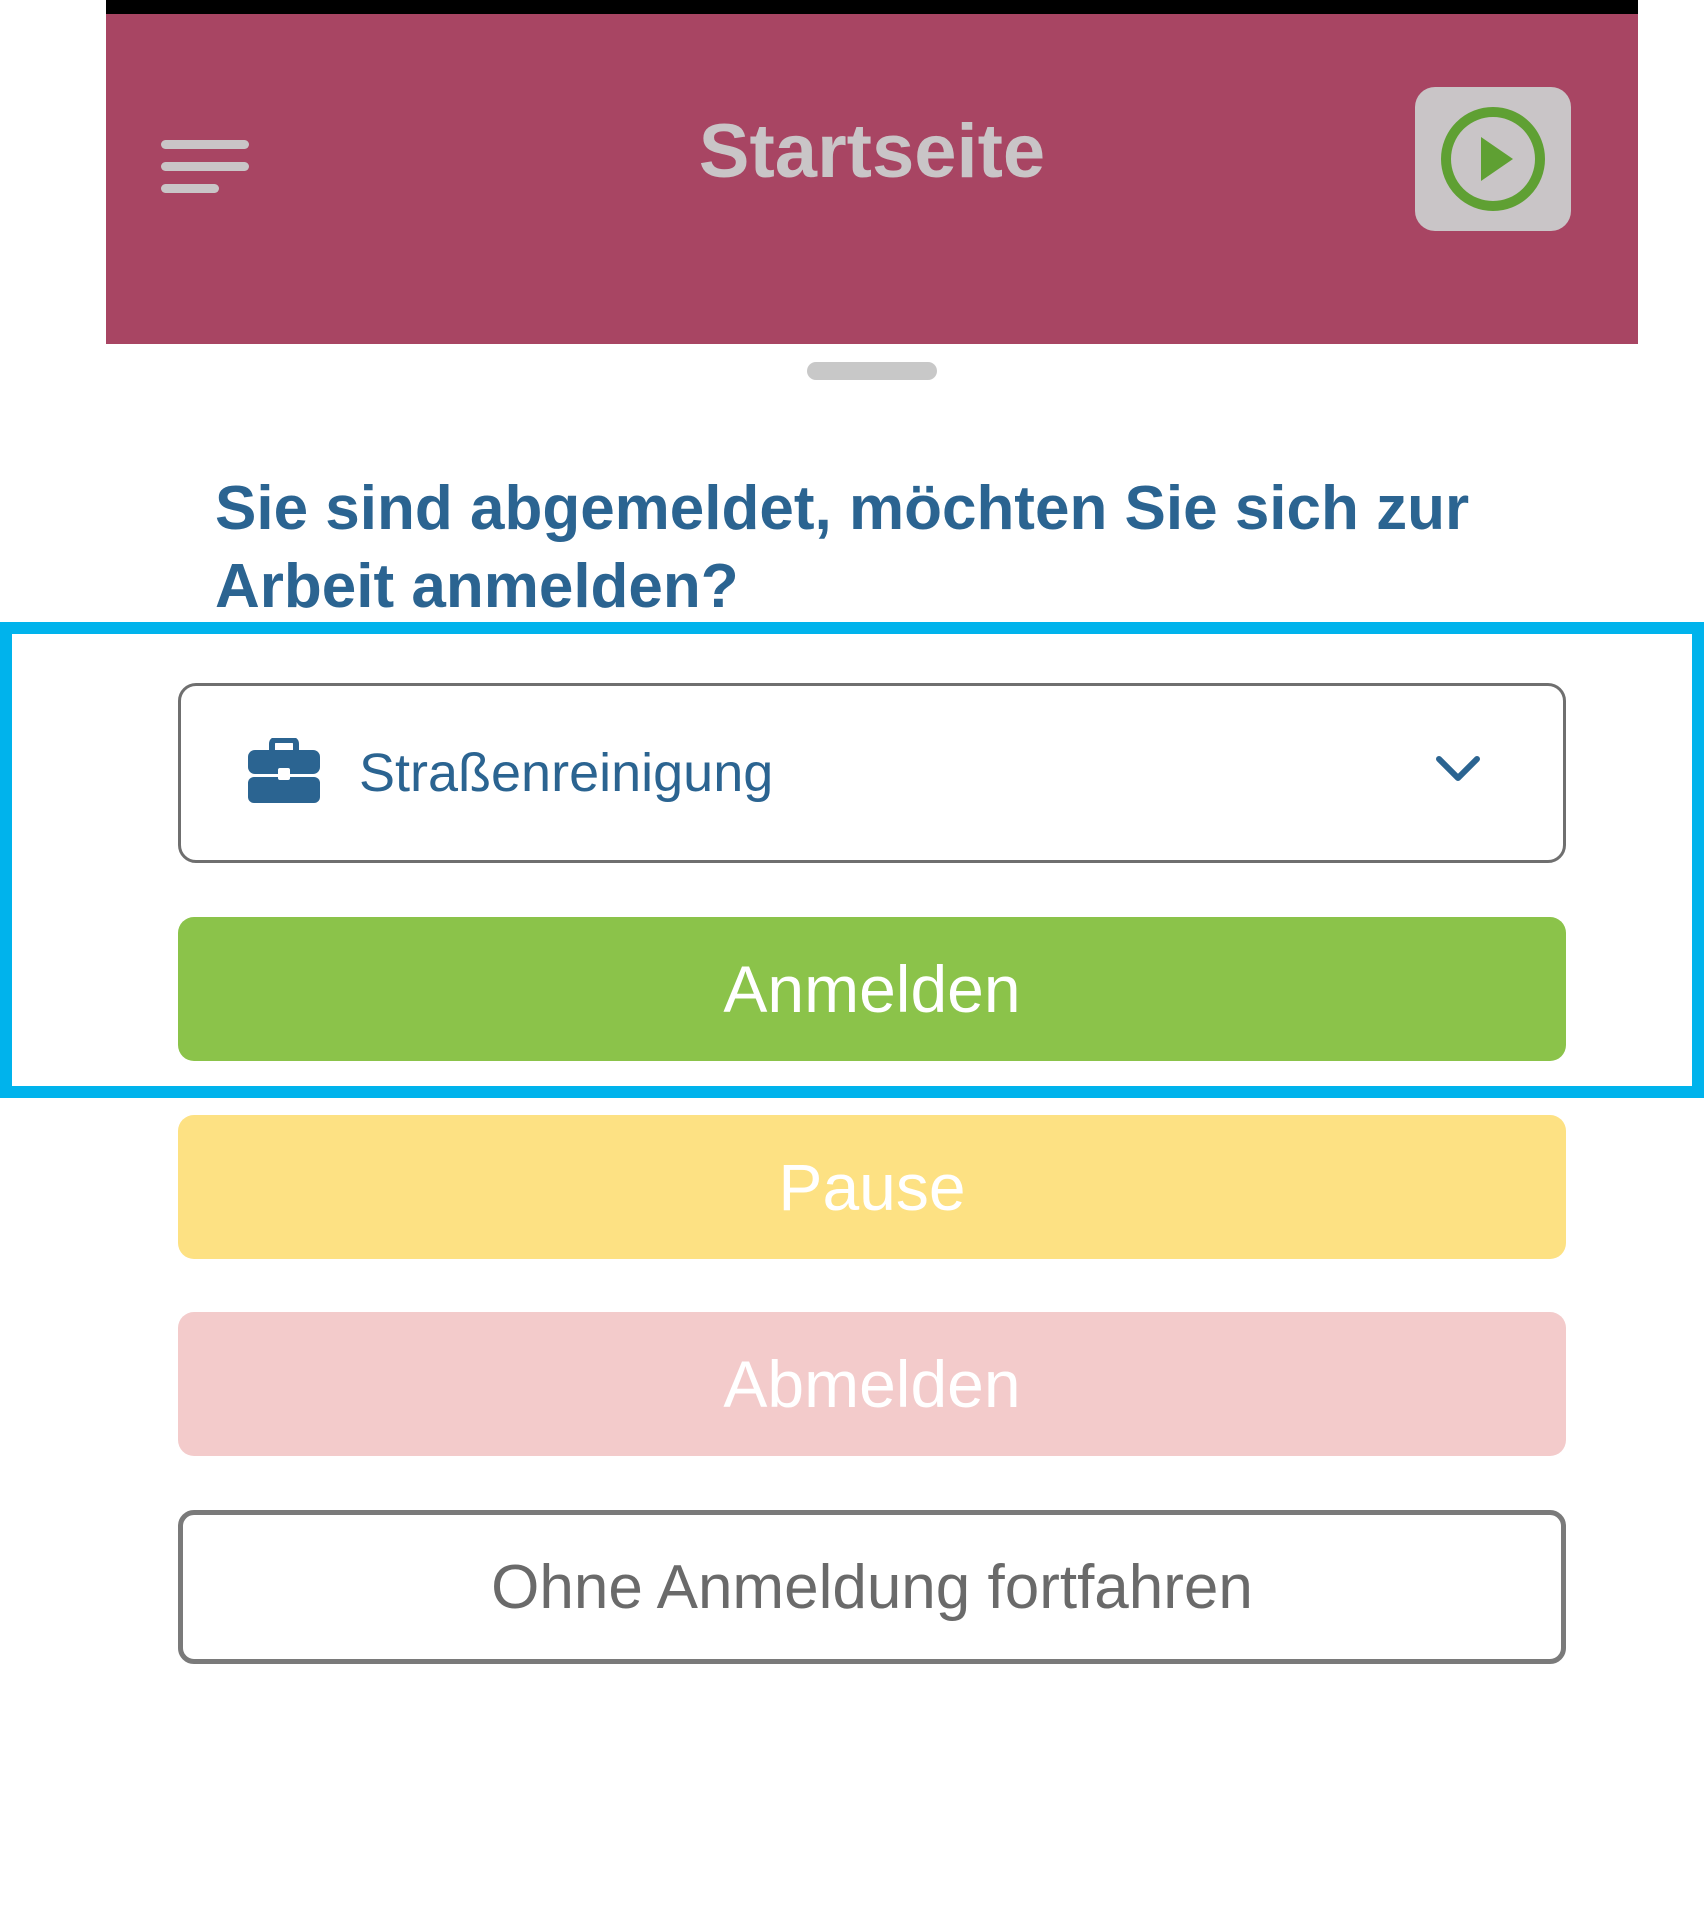 The image size is (1704, 1920). Describe the element at coordinates (872, 1187) in the screenshot. I see `pause-button: Pause` at that location.